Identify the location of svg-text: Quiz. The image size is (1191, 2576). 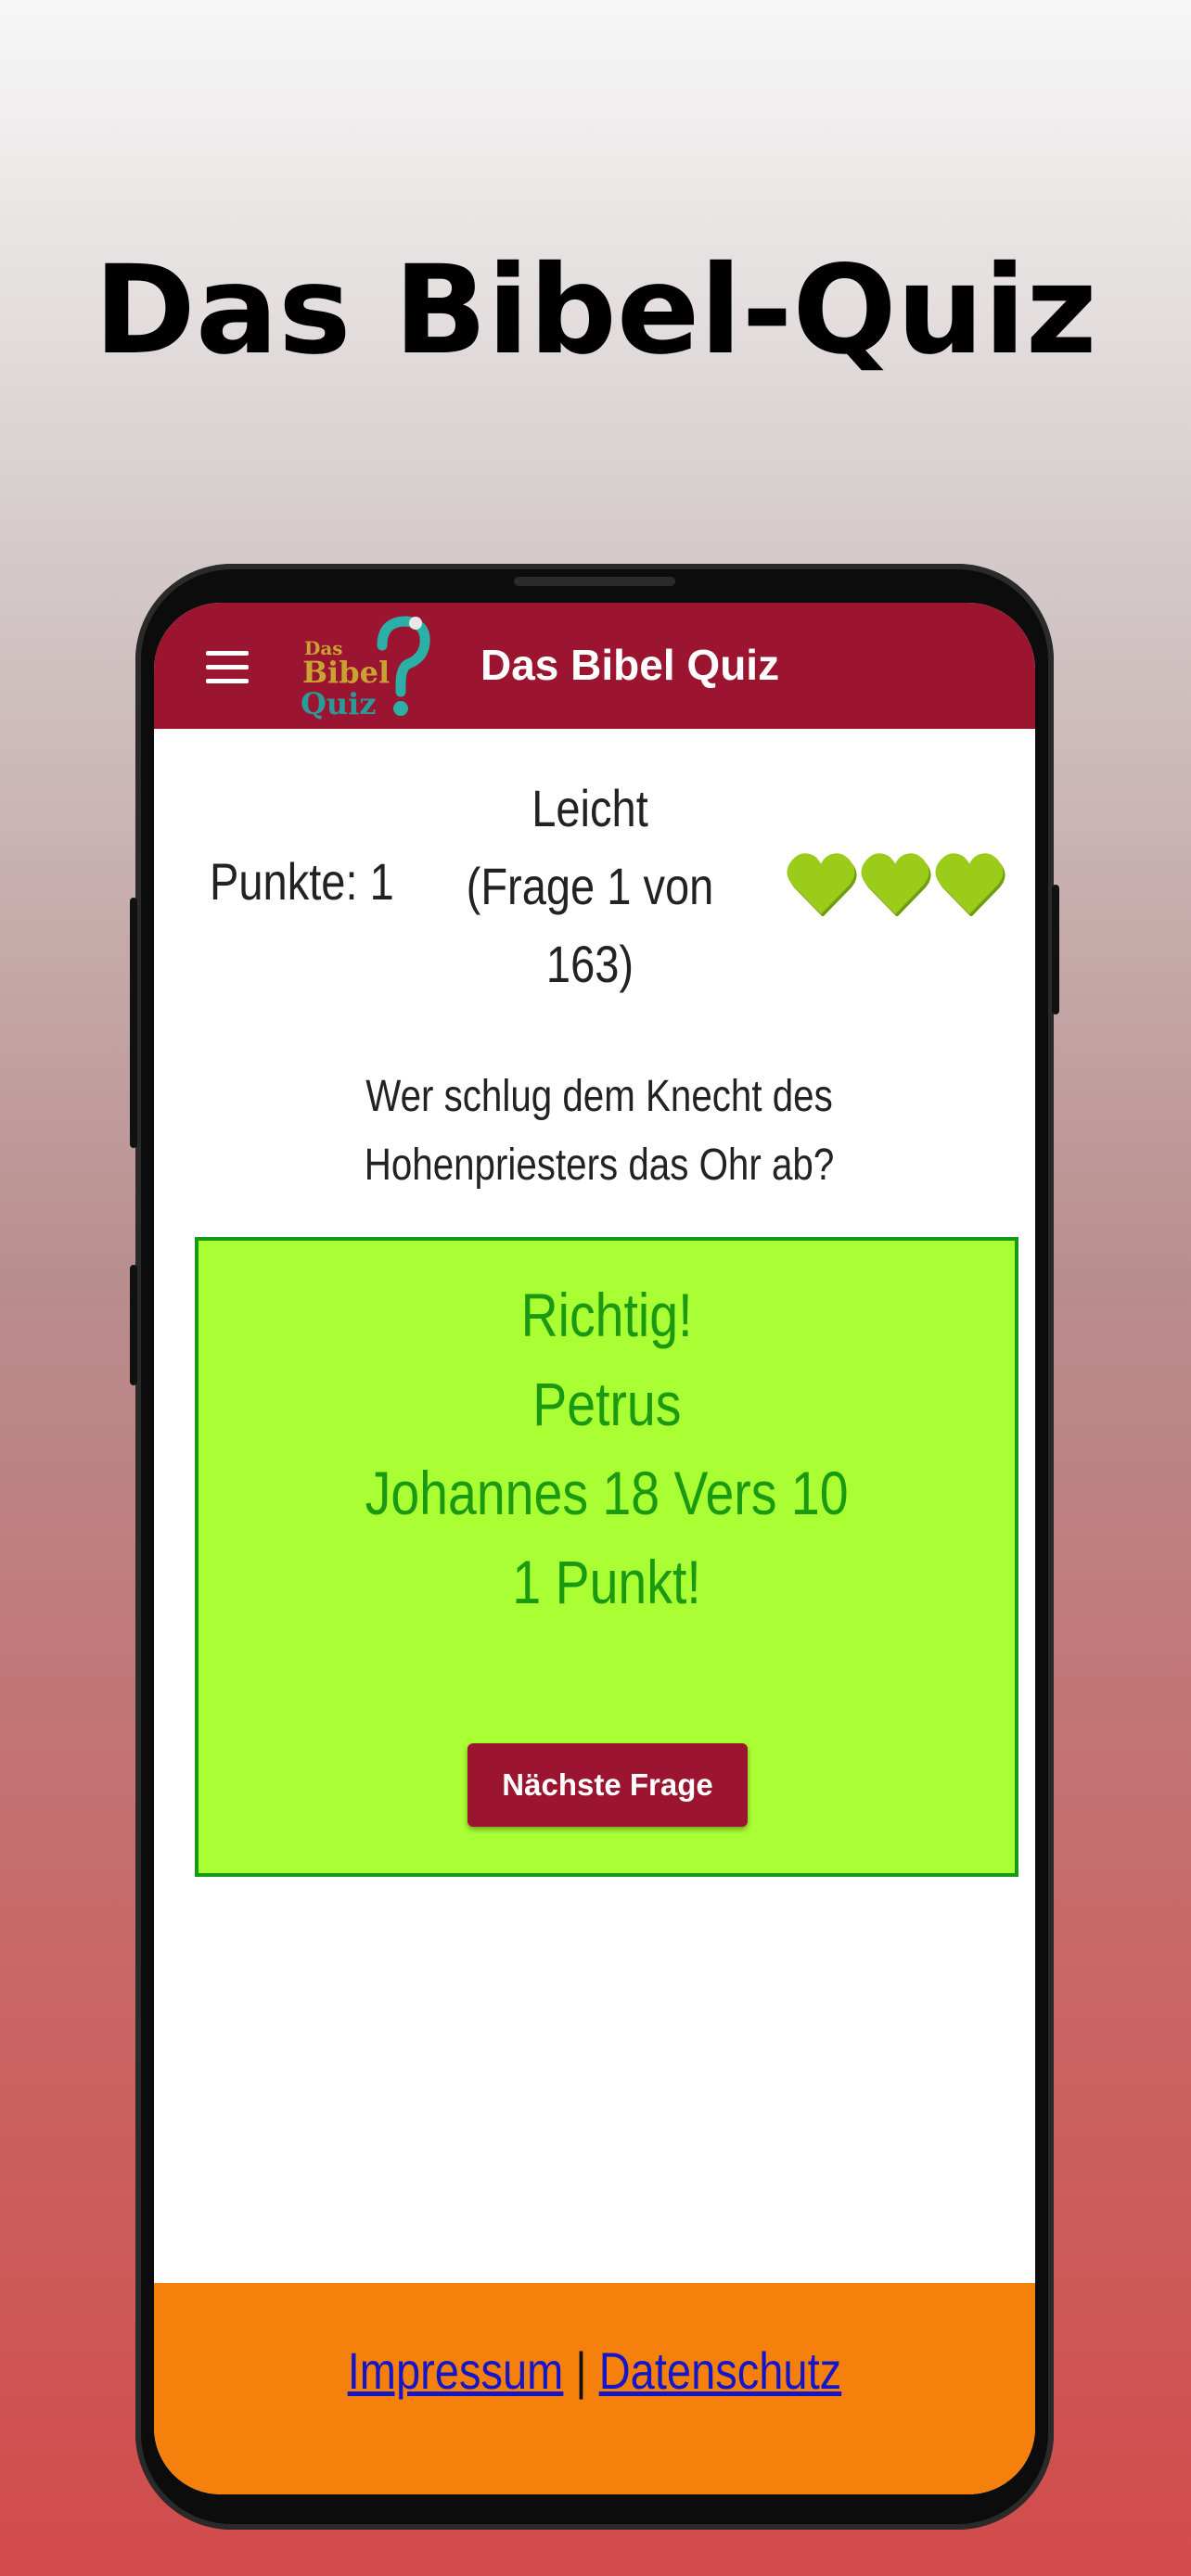
(338, 703).